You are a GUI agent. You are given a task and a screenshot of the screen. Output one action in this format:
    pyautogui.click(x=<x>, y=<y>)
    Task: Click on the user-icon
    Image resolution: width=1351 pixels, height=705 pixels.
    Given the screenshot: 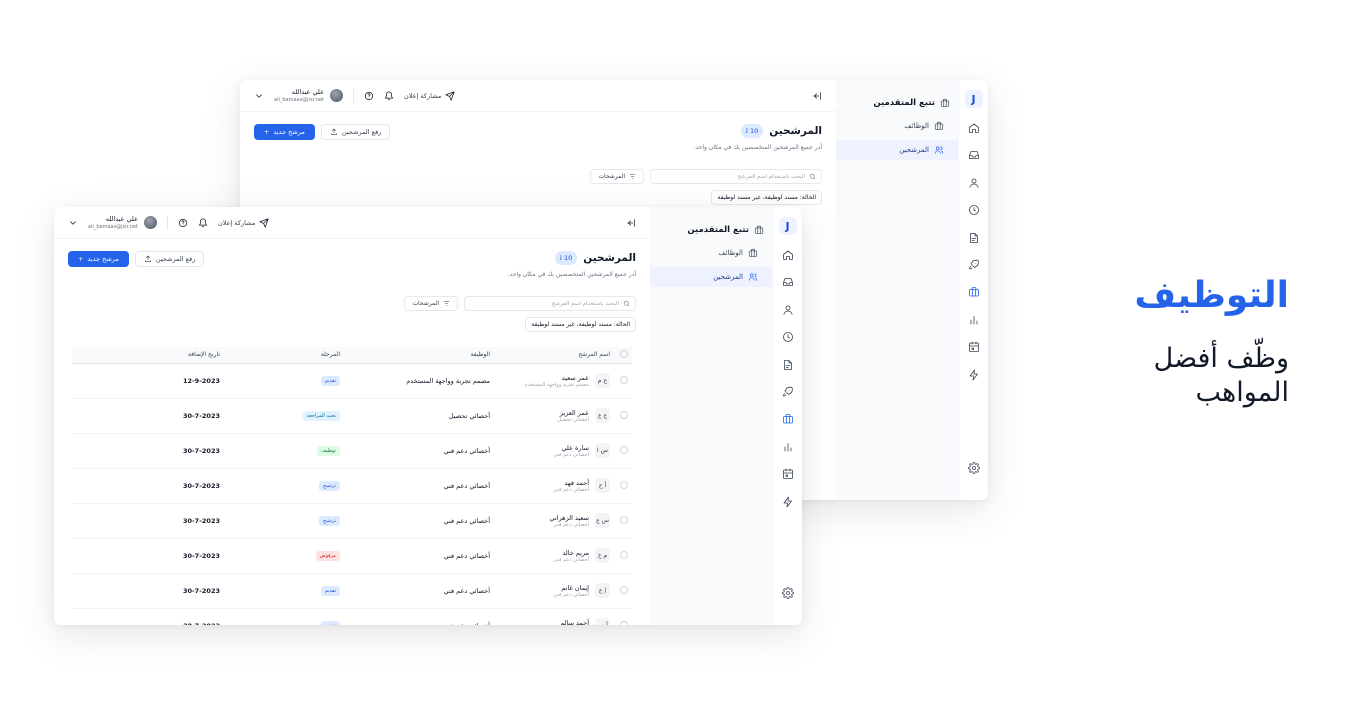 What is the action you would take?
    pyautogui.click(x=974, y=183)
    